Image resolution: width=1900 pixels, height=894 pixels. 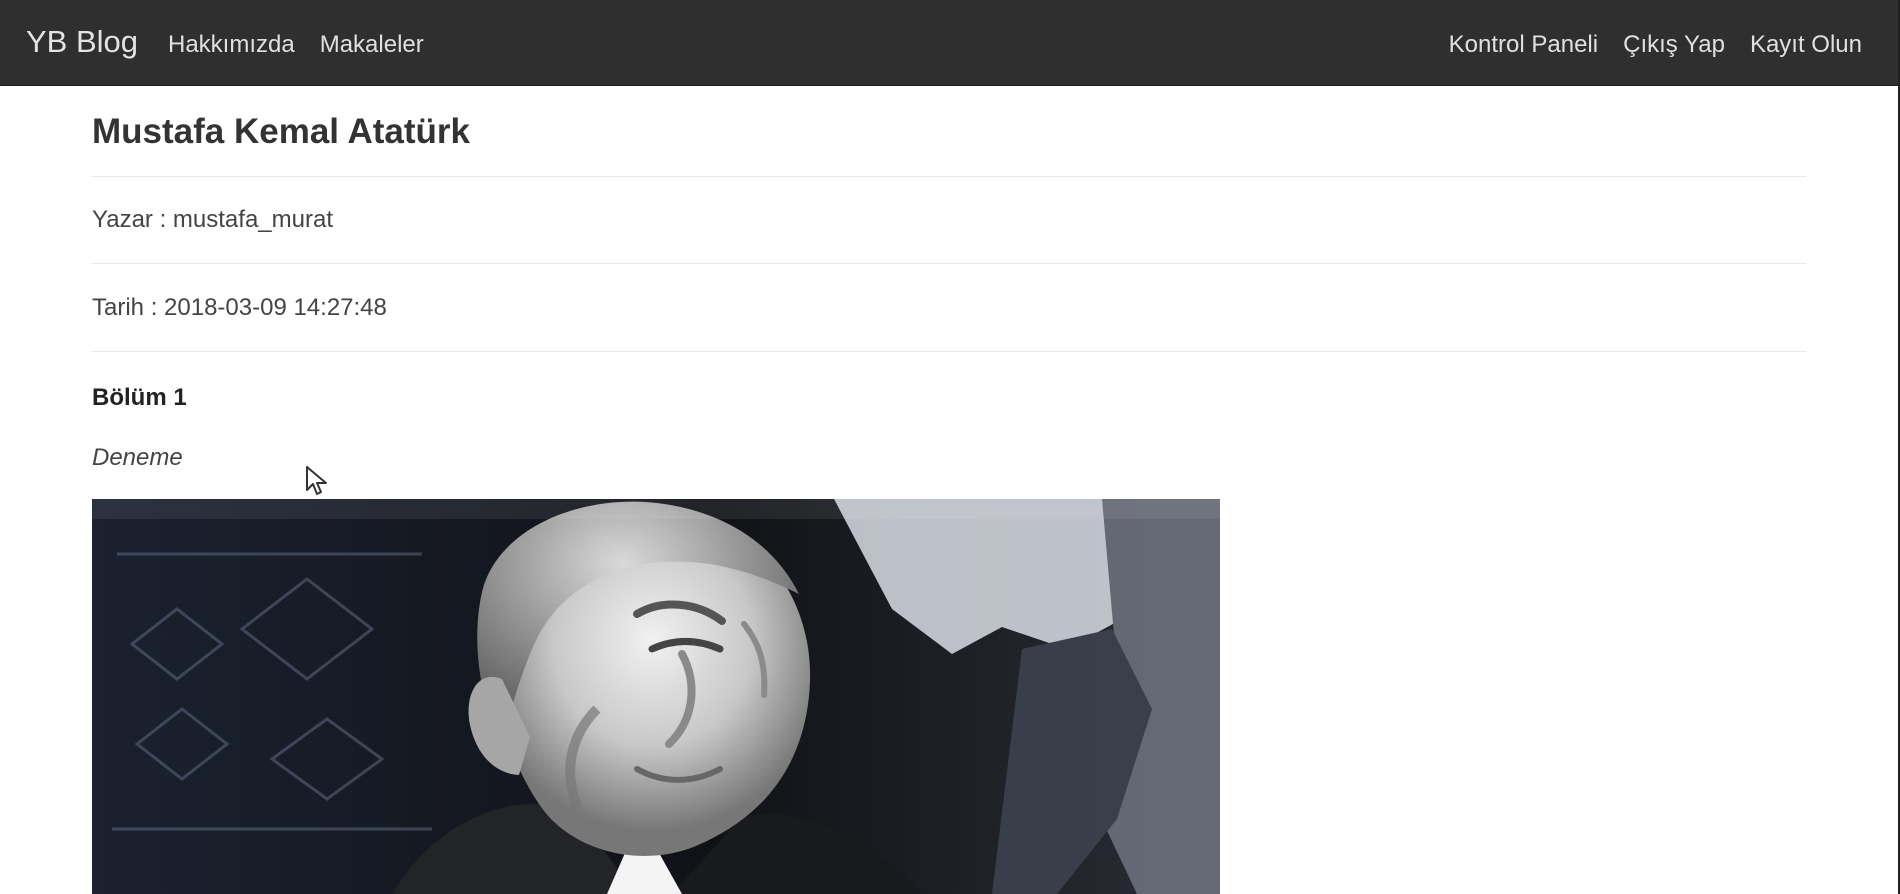 I want to click on about-link: Hakkımızda, so click(x=231, y=45).